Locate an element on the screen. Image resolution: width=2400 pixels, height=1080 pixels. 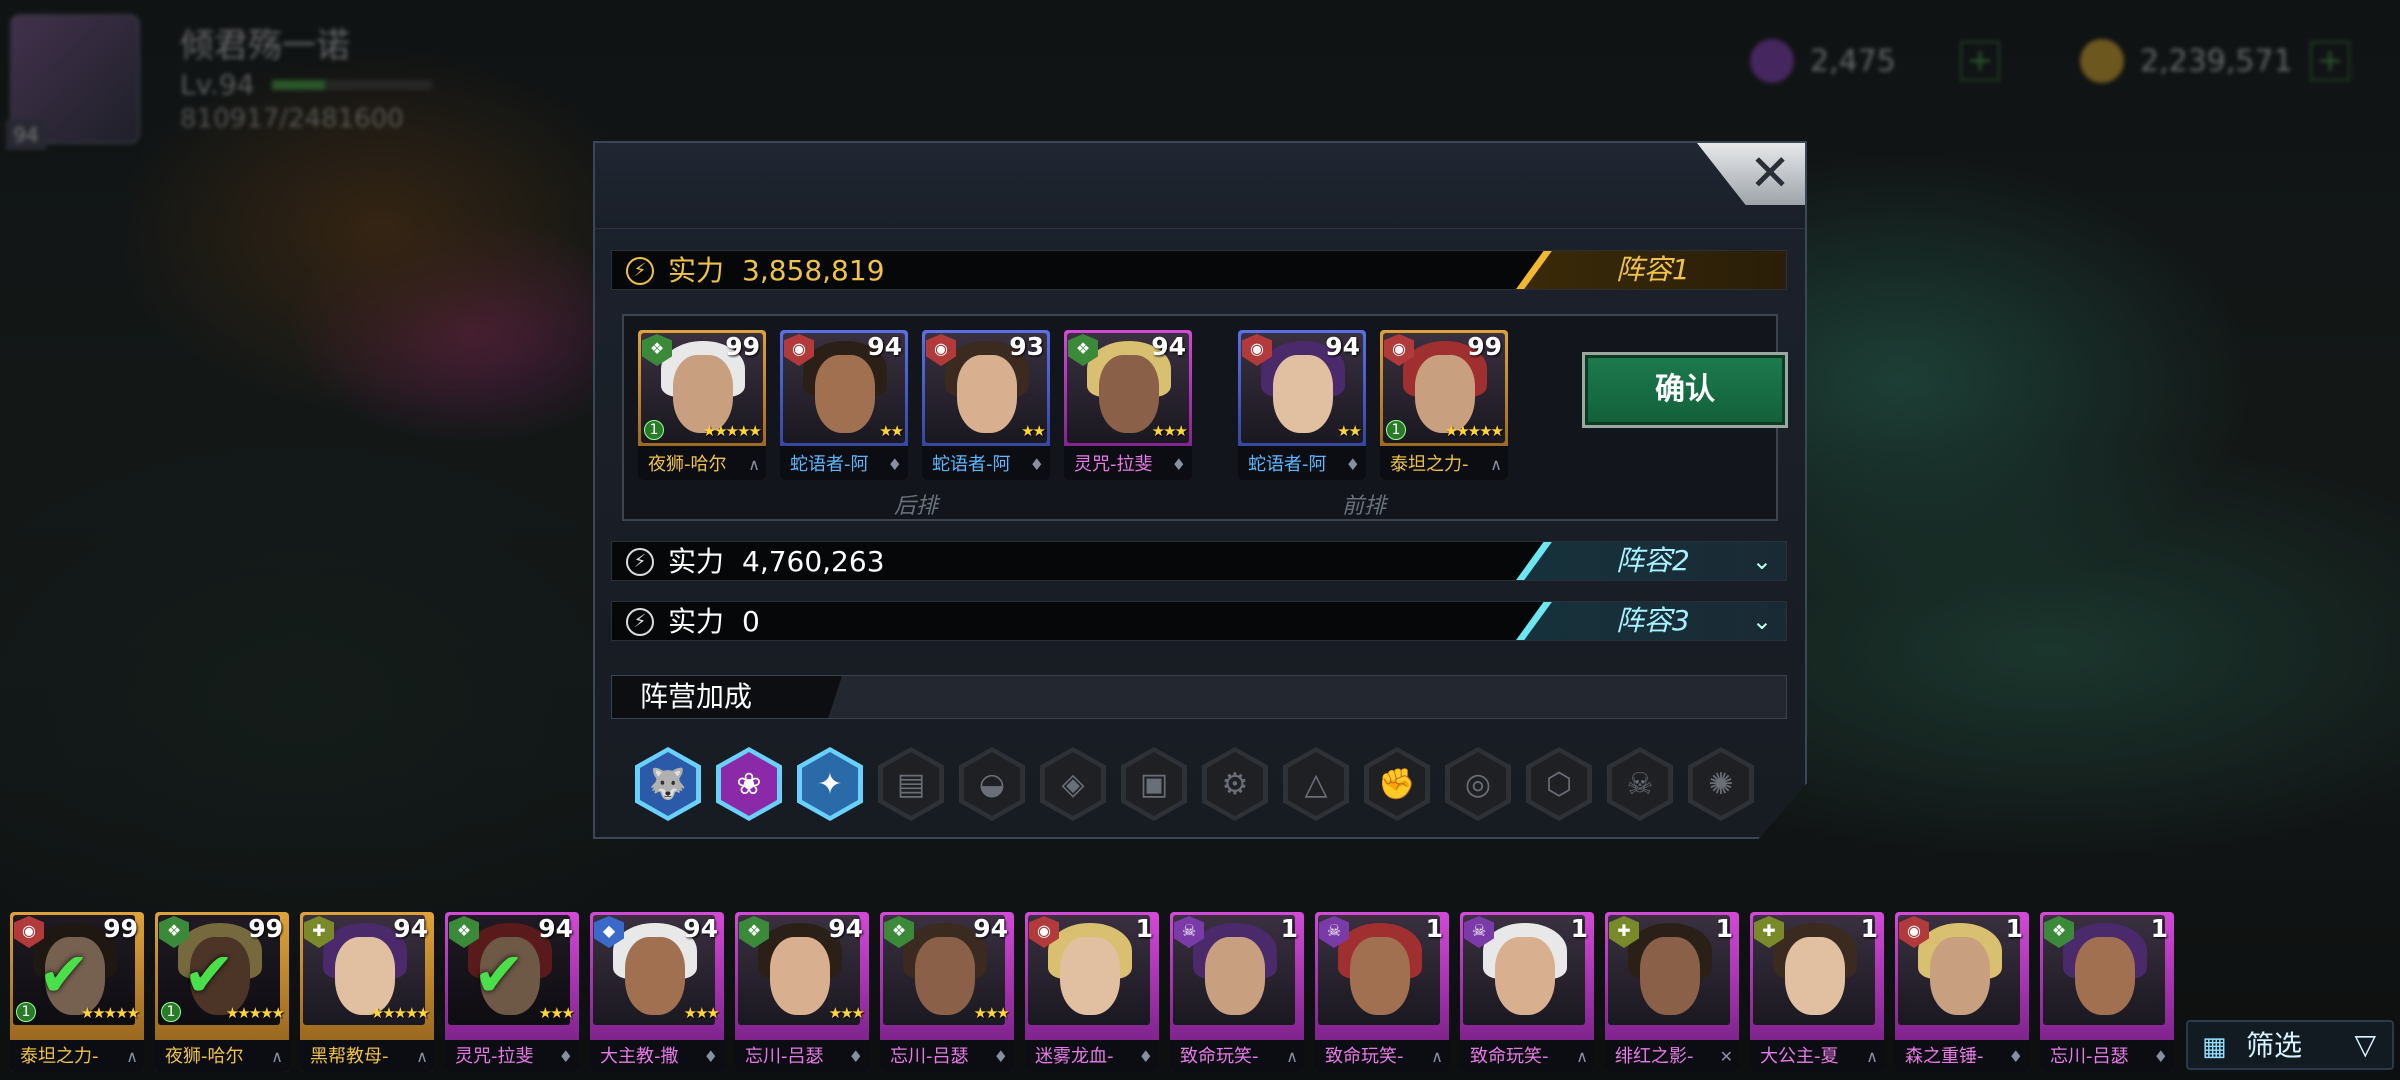
team-3-tag: 阵容3 ⌄ is located at coordinates (1651, 621).